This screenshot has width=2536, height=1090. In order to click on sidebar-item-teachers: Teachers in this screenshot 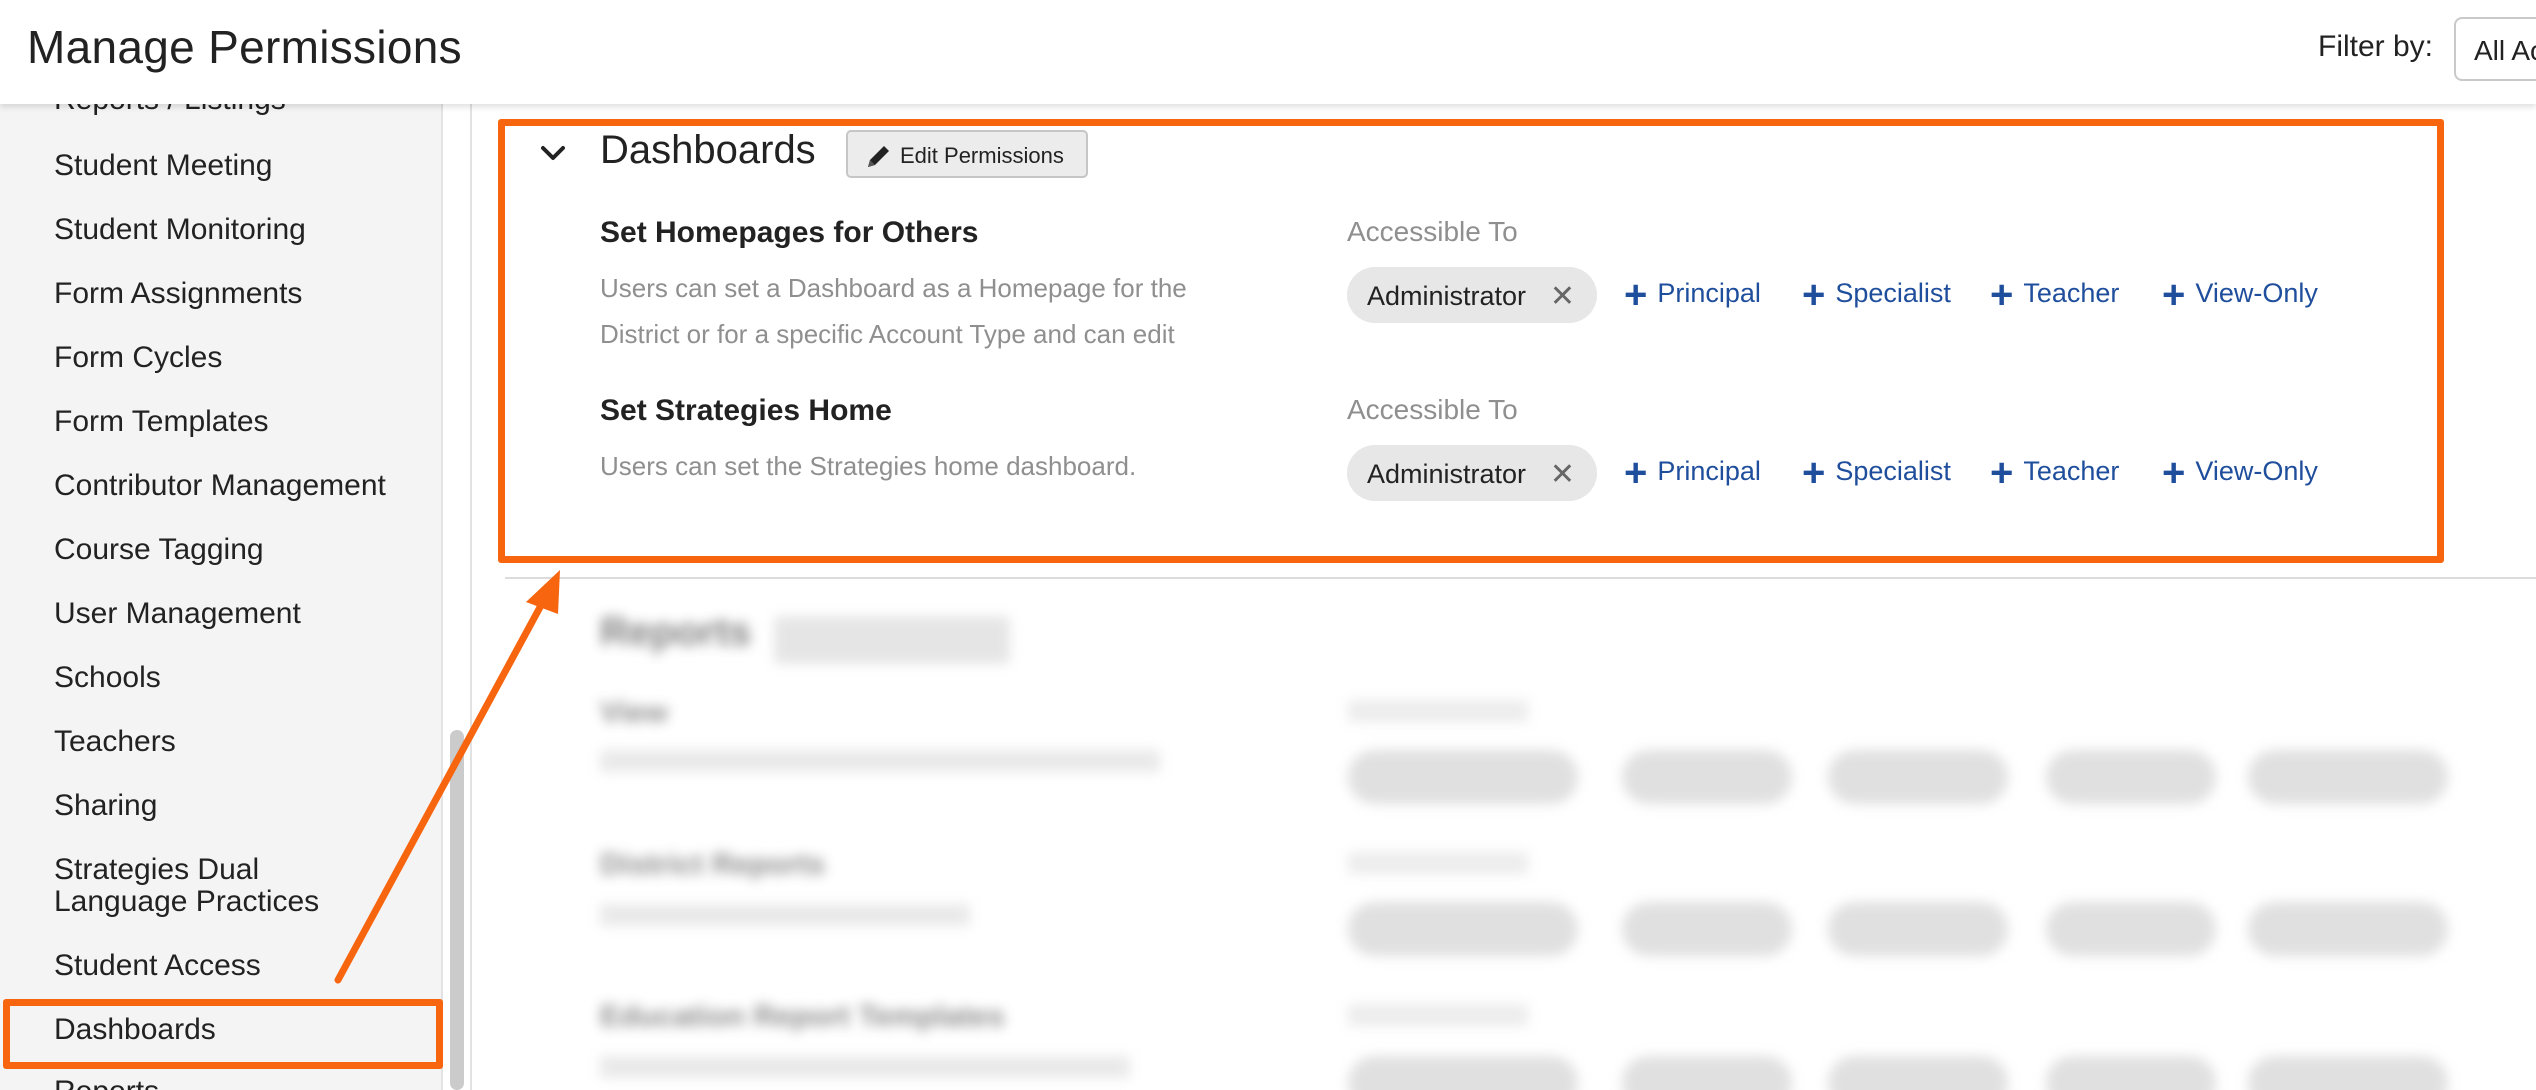, I will do `click(115, 742)`.